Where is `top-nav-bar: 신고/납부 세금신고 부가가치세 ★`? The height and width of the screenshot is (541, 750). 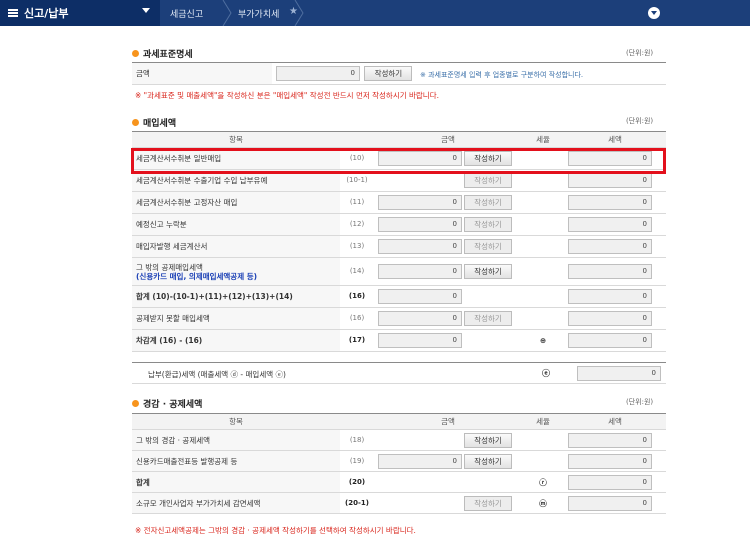 top-nav-bar: 신고/납부 세금신고 부가가치세 ★ is located at coordinates (375, 13).